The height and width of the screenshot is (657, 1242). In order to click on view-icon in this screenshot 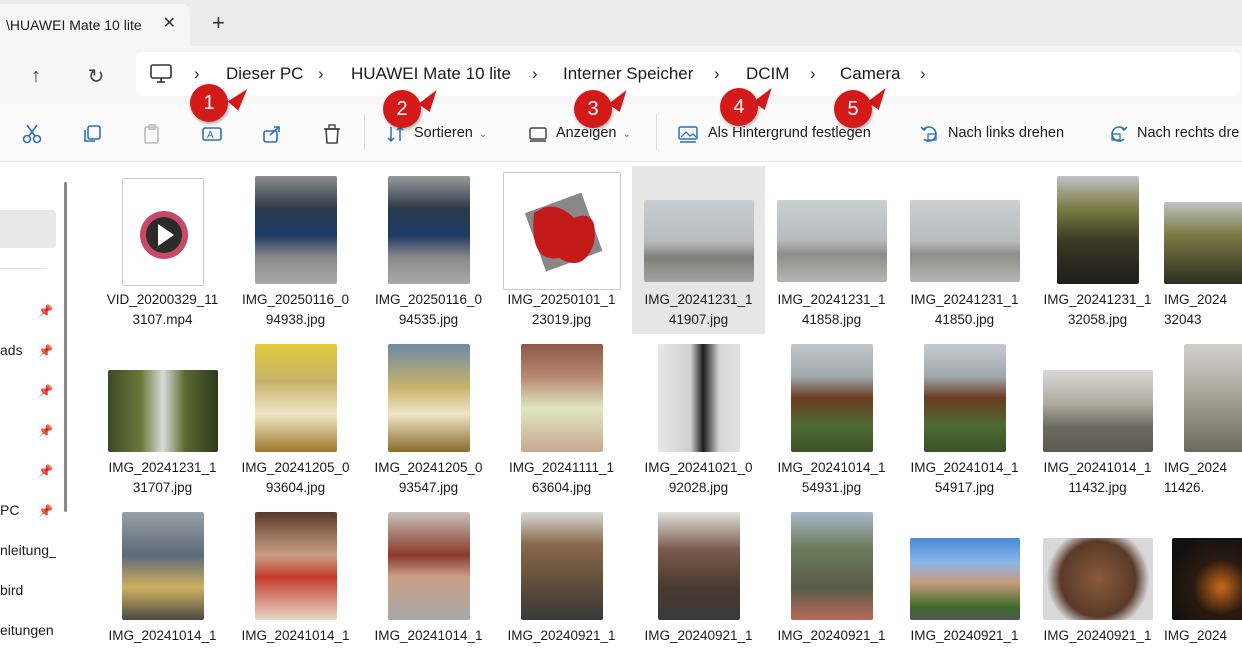, I will do `click(538, 134)`.